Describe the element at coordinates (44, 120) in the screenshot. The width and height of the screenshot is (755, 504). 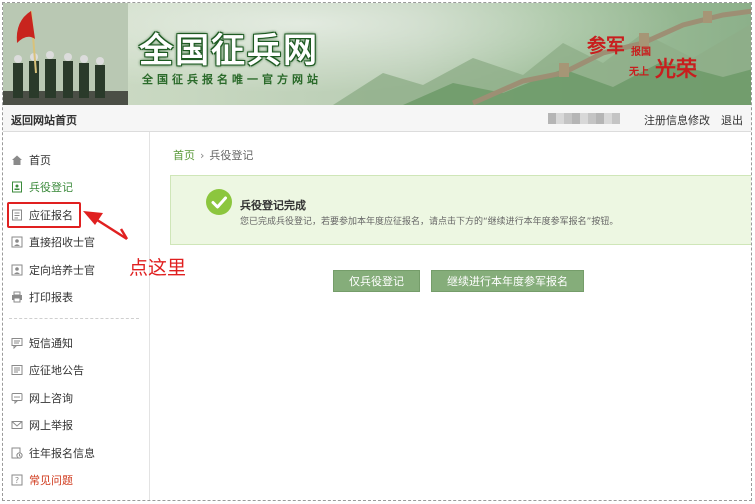
I see `return-home-link: 返回网站首页` at that location.